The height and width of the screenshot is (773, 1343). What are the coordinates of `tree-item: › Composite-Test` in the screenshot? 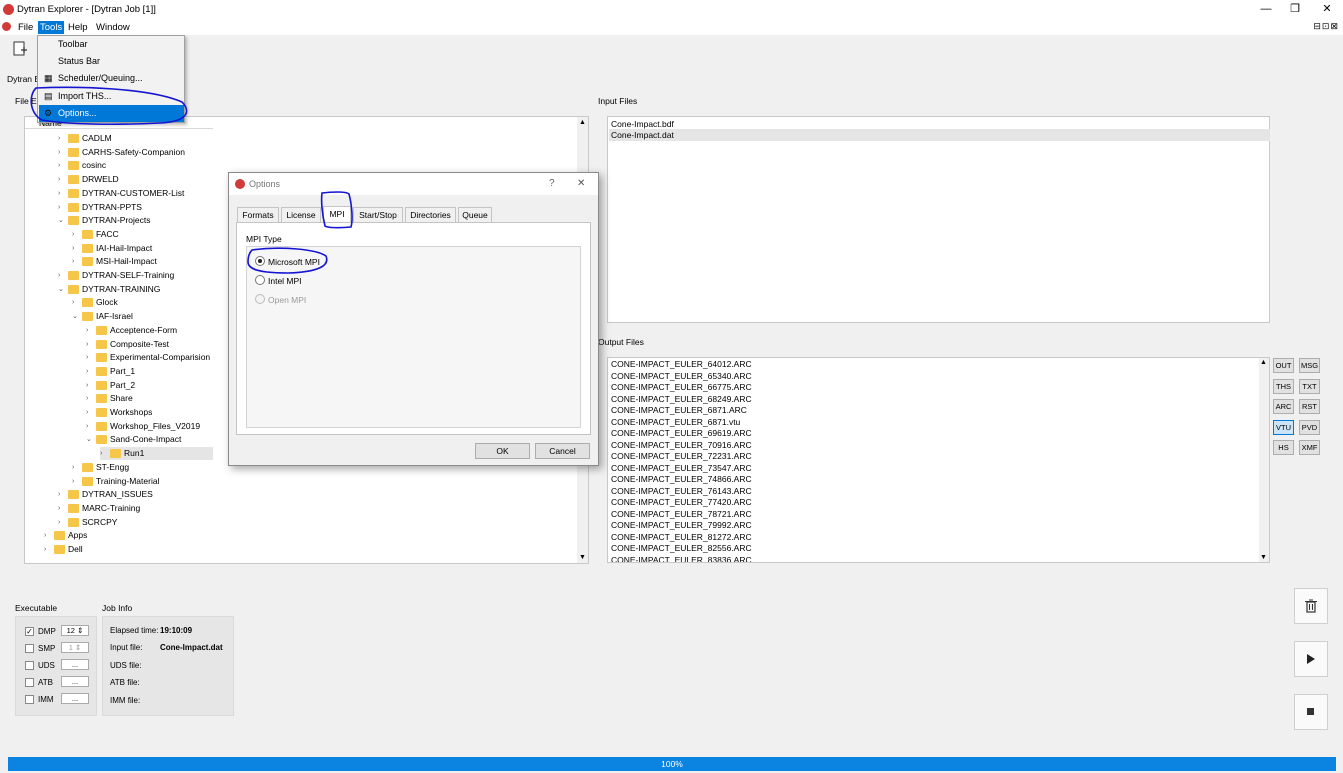 It's located at (166, 344).